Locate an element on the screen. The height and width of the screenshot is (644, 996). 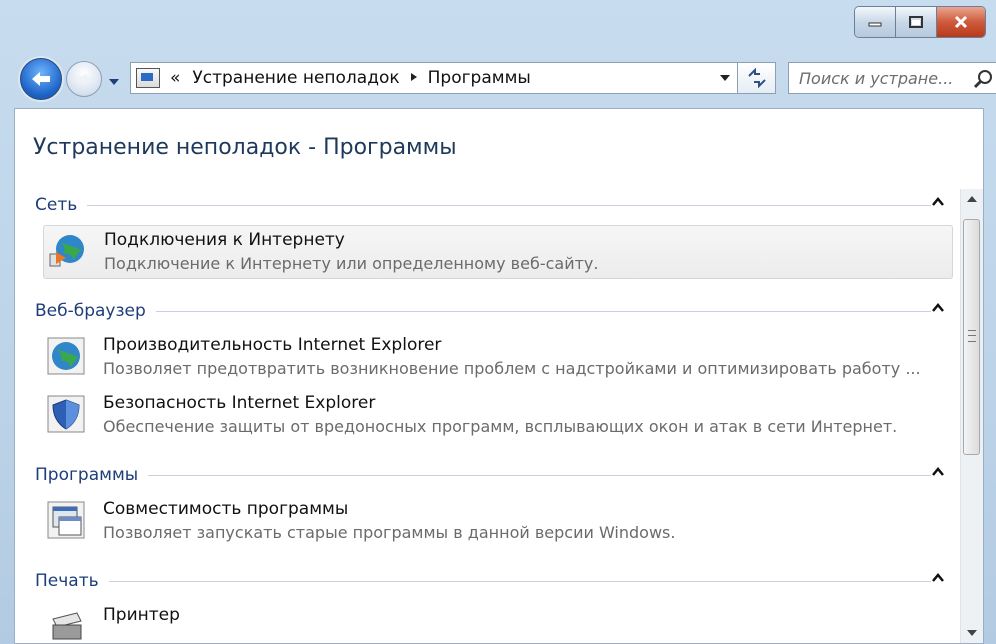
address-bar: « Устранение неполадок Программы is located at coordinates (434, 78).